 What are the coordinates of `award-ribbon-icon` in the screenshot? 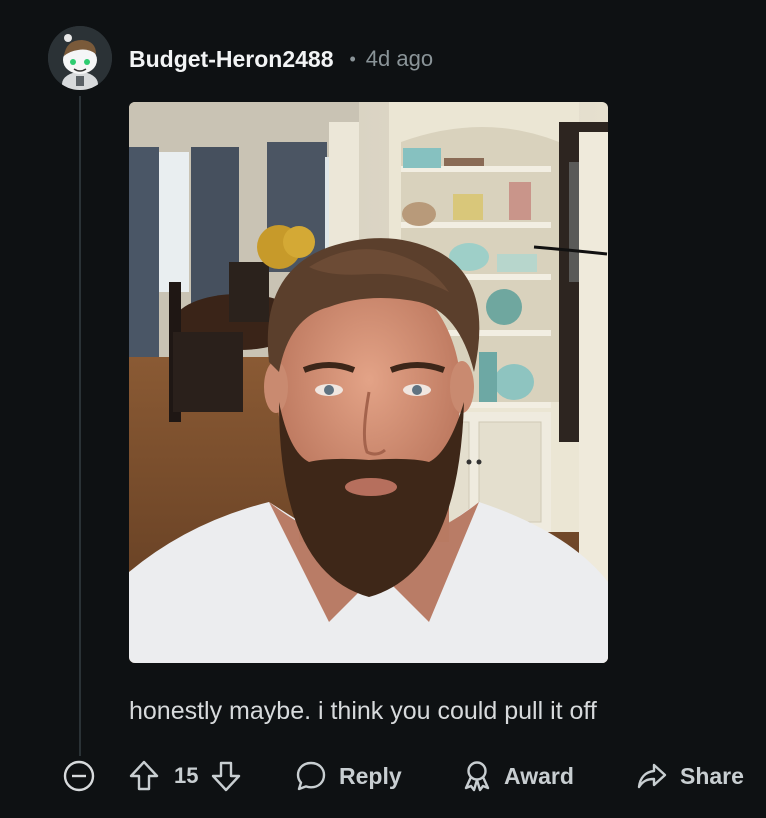 It's located at (477, 776).